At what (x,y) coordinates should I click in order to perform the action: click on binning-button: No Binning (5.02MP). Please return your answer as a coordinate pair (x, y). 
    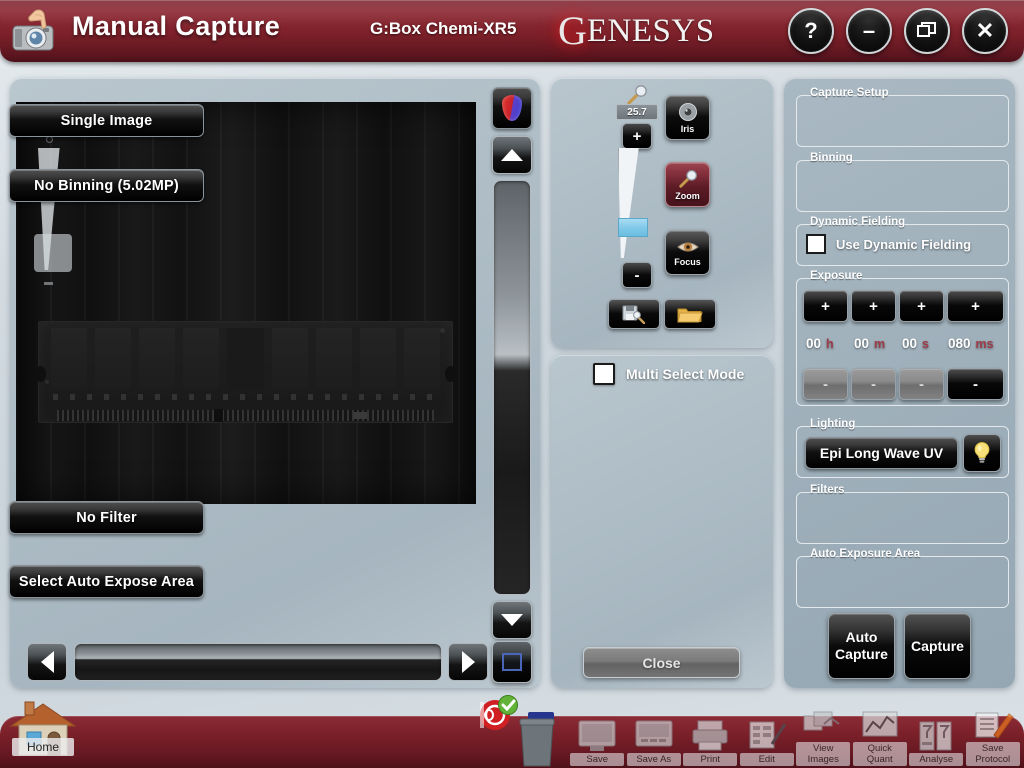
    Looking at the image, I should click on (106, 185).